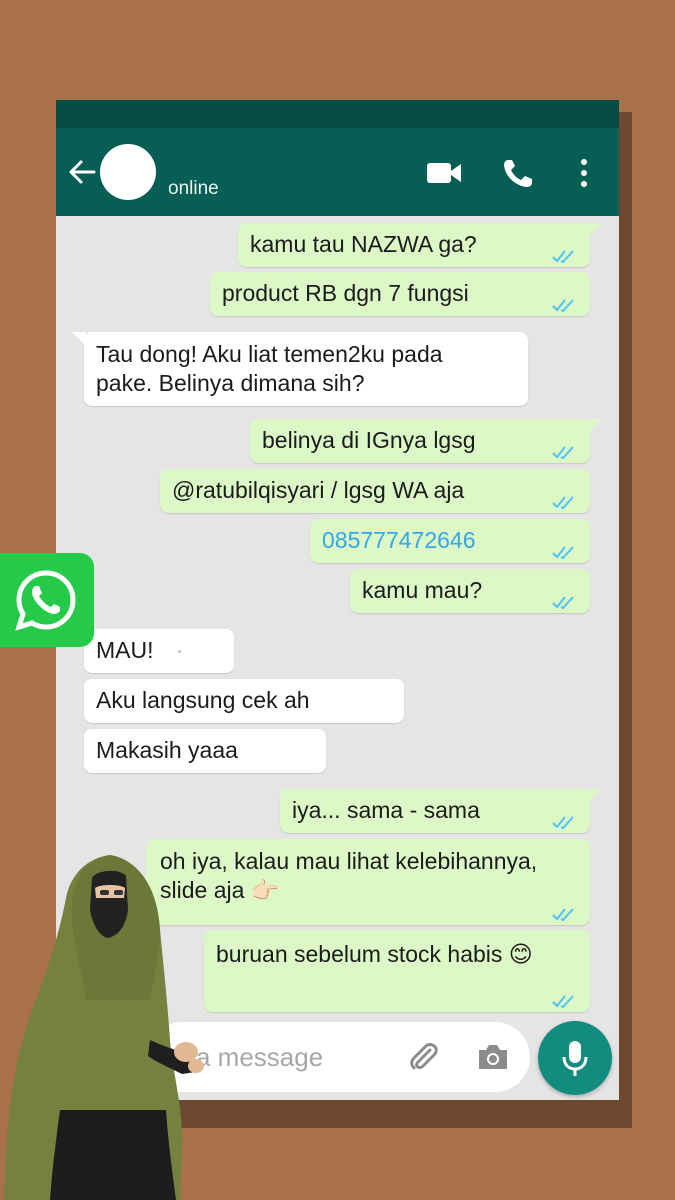 The height and width of the screenshot is (1200, 675). What do you see at coordinates (167, 750) in the screenshot?
I see `message-text: Makasih yaaa` at bounding box center [167, 750].